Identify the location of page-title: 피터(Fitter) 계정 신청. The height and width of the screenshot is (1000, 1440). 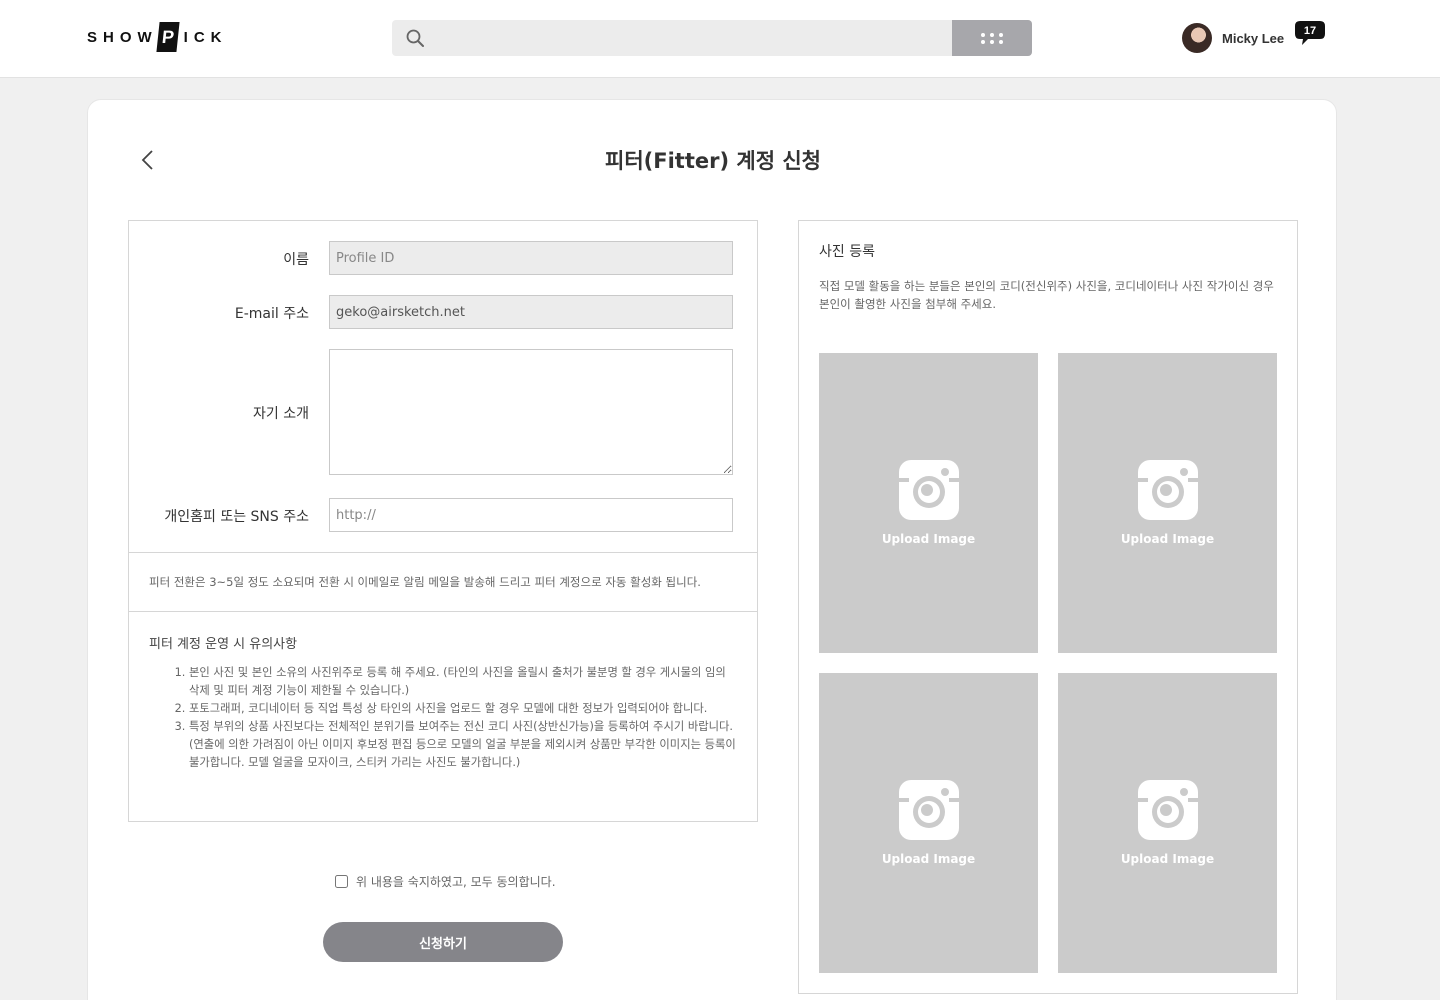
(713, 161).